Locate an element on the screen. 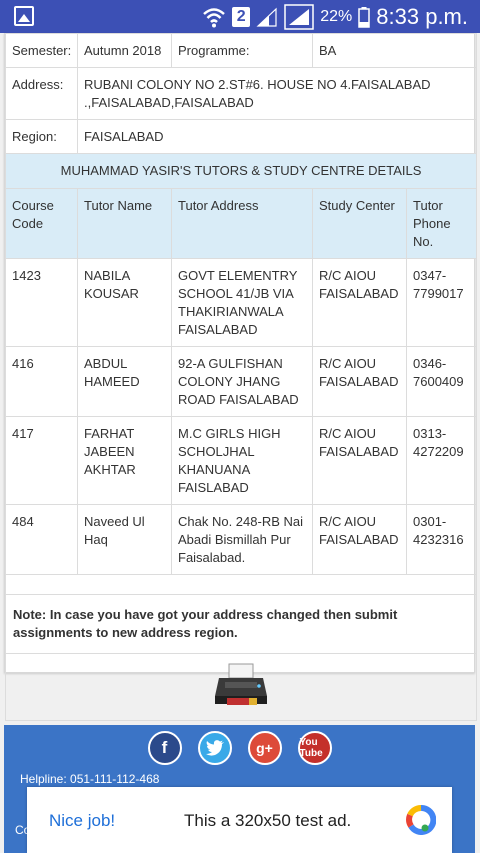 The image size is (480, 853). ad-banner: Nice job! This a 320x50 test ad. is located at coordinates (239, 820).